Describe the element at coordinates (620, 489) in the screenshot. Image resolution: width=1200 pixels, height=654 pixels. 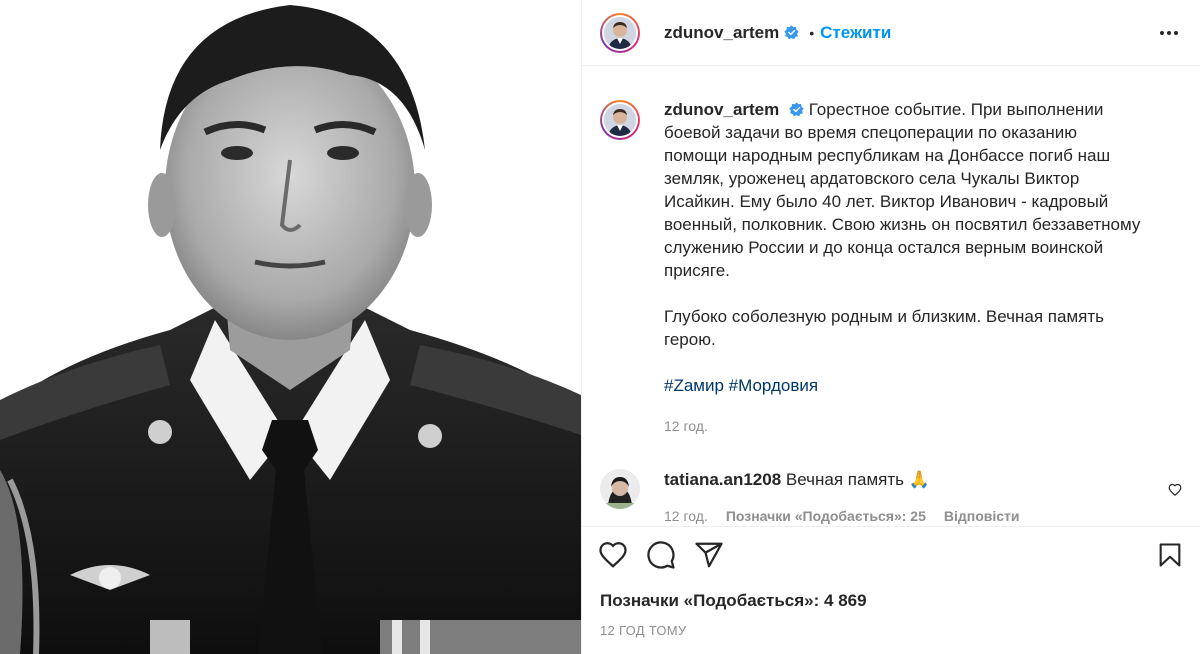
I see `commenter-avatar` at that location.